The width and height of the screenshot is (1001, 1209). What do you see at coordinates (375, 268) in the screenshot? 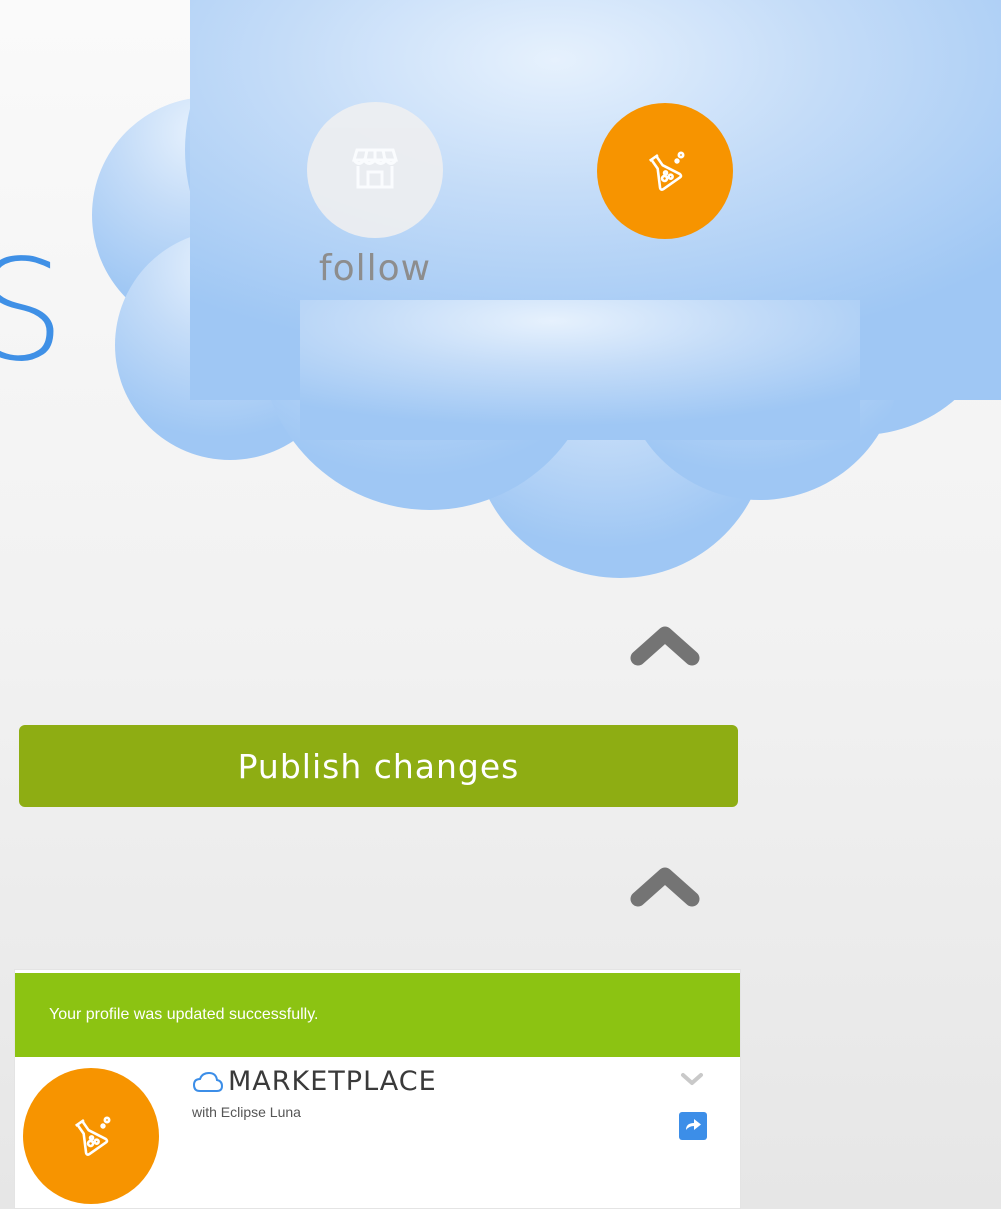
I see `follow-label: follow` at bounding box center [375, 268].